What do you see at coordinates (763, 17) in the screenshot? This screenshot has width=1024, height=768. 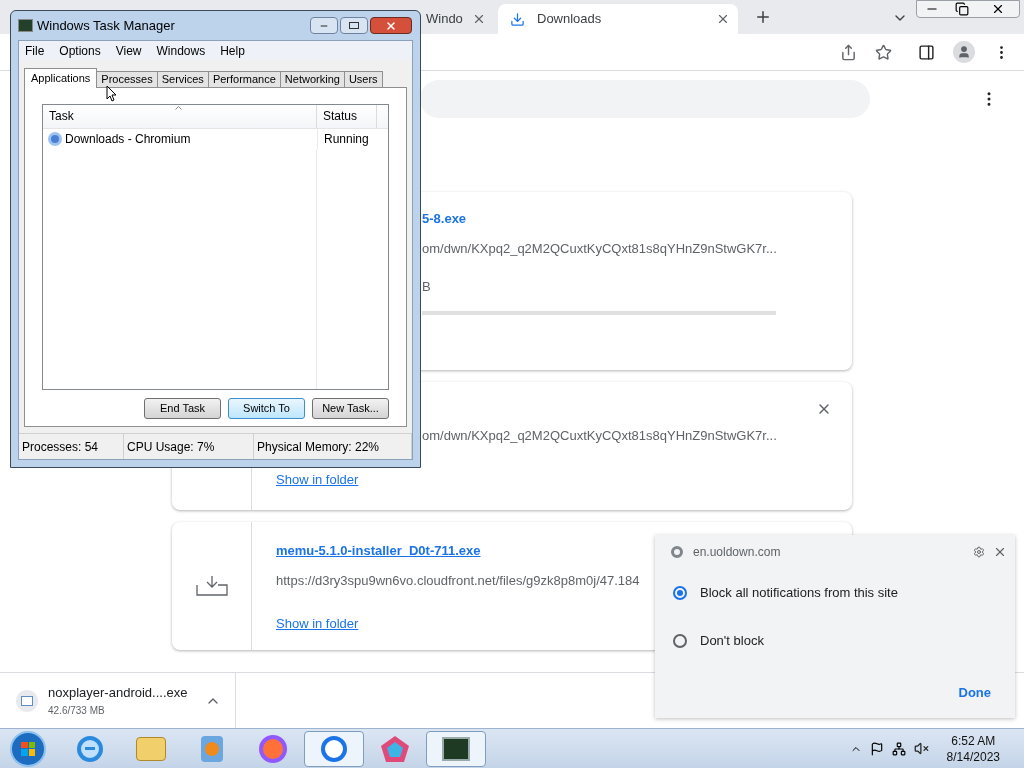 I see `new-tab-icon` at bounding box center [763, 17].